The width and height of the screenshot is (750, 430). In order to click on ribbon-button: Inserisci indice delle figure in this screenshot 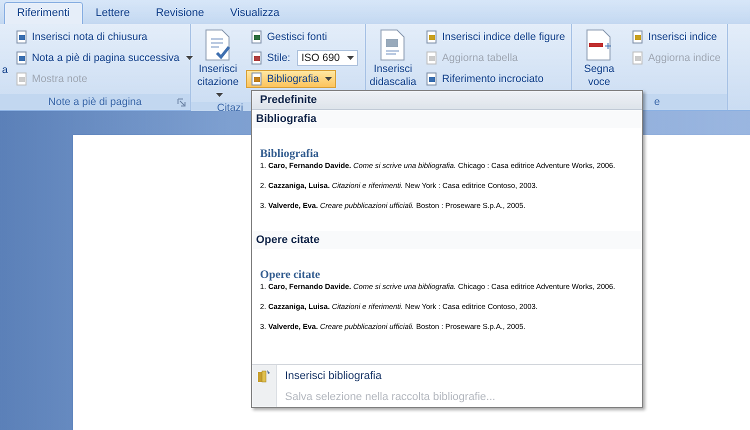, I will do `click(495, 37)`.